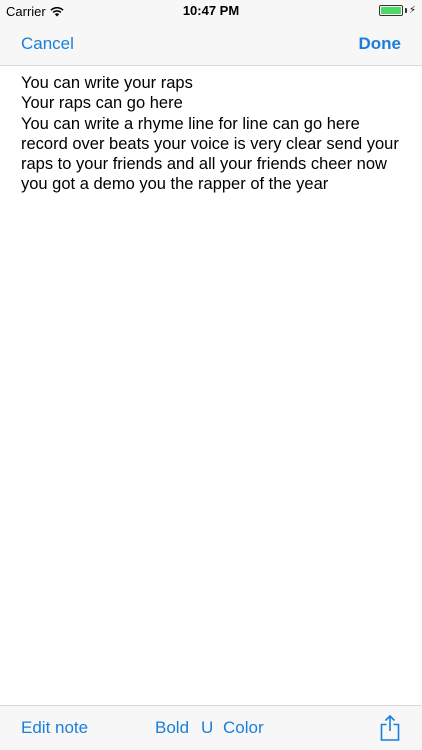  I want to click on battery-fill, so click(390, 10).